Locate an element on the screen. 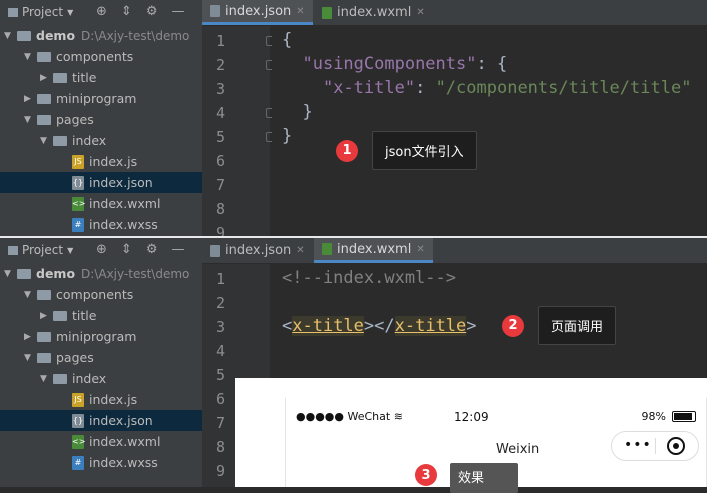 This screenshot has height=493, width=707. line-number: 3 is located at coordinates (221, 327).